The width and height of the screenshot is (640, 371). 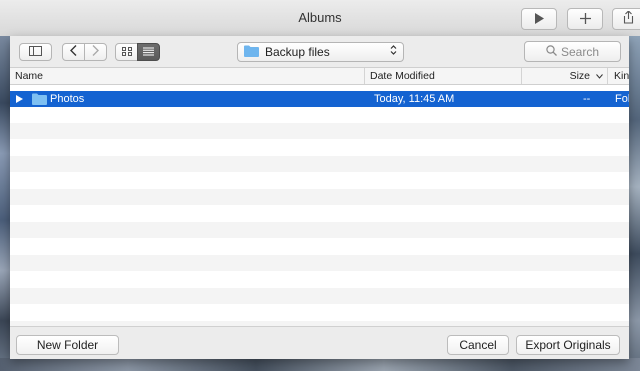 I want to click on sheet-footer: New Folder Cancel Export Originals, so click(x=319, y=342).